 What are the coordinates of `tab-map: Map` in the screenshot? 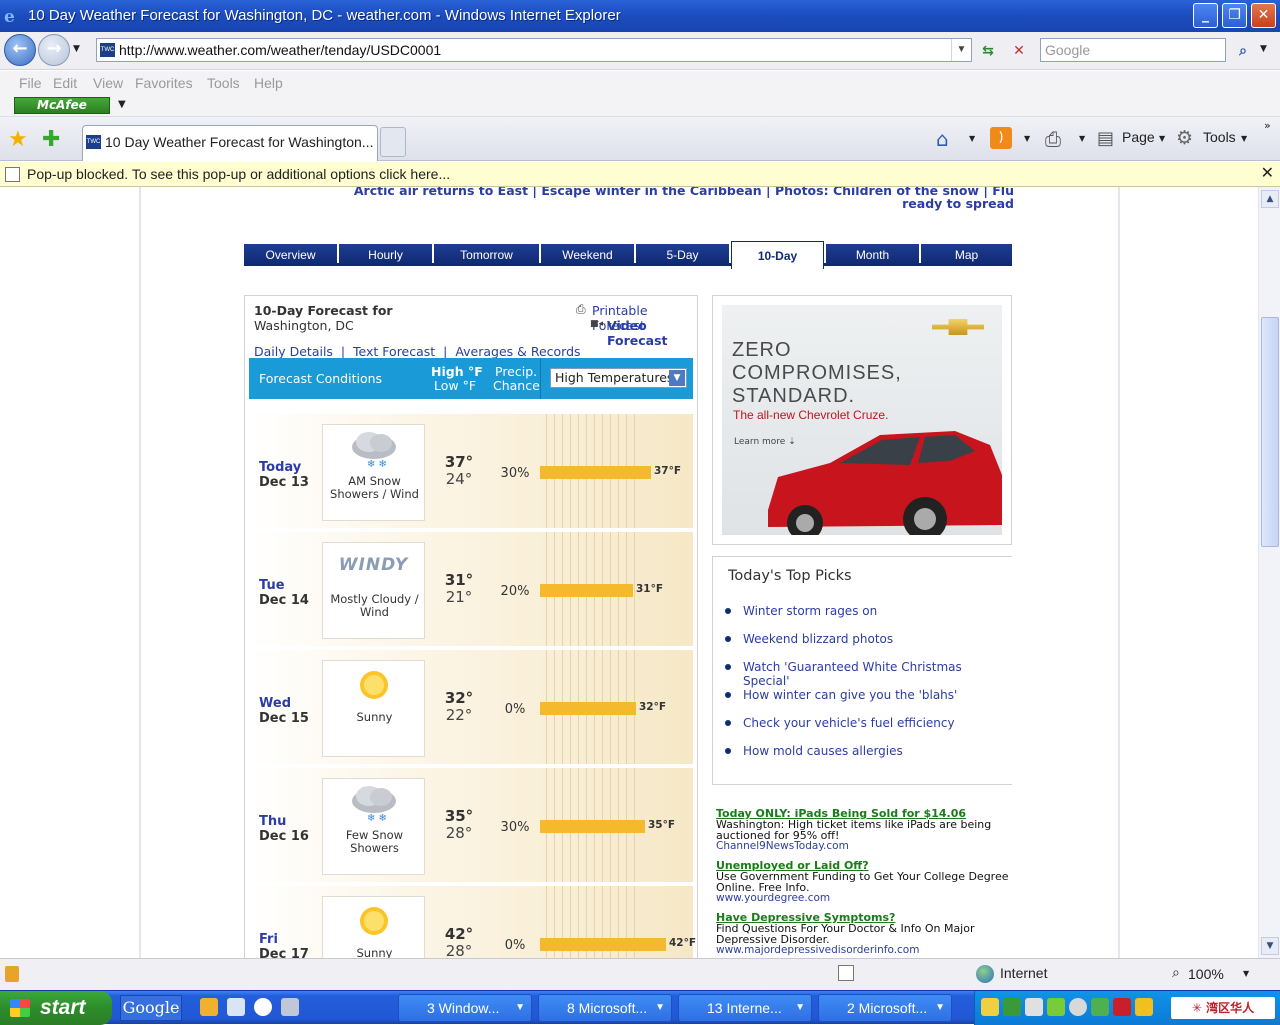 It's located at (966, 255).